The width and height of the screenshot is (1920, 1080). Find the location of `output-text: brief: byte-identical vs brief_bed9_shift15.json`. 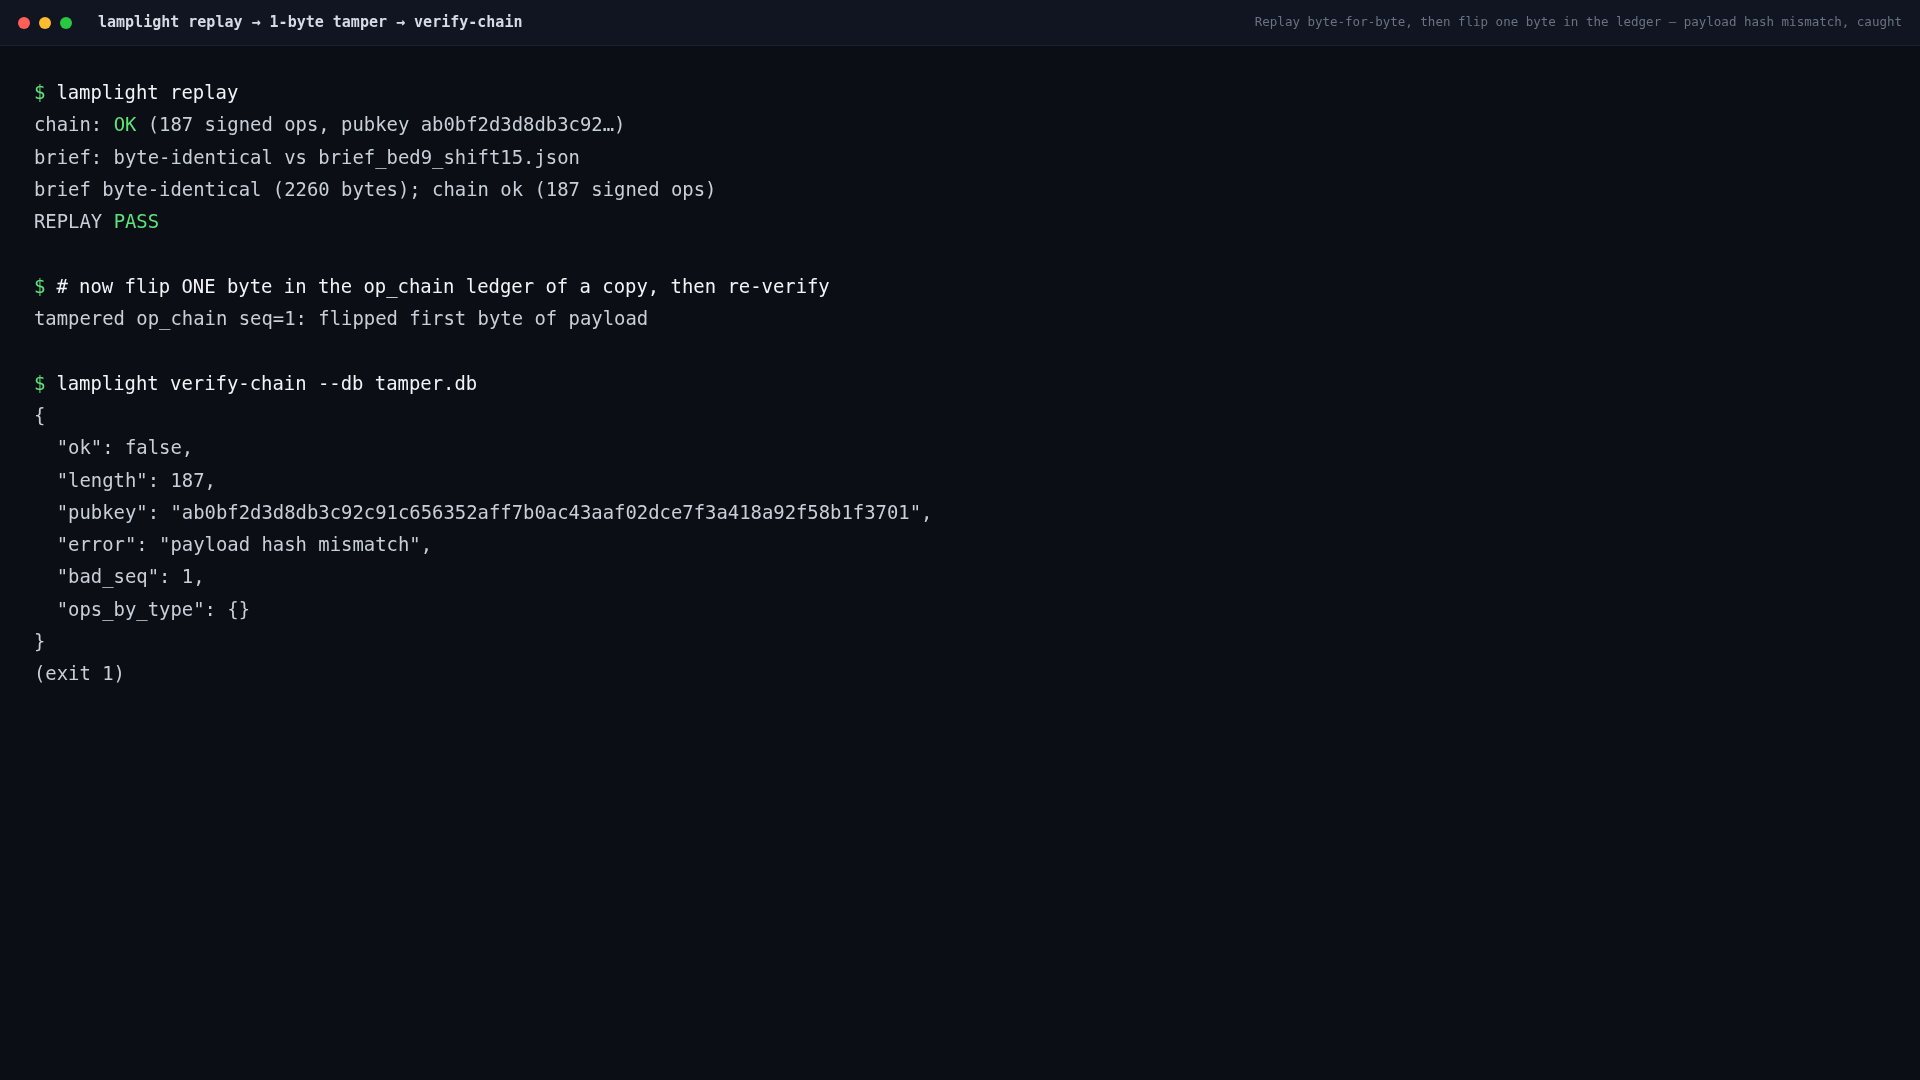

output-text: brief: byte-identical vs brief_bed9_shift15.json is located at coordinates (307, 157).